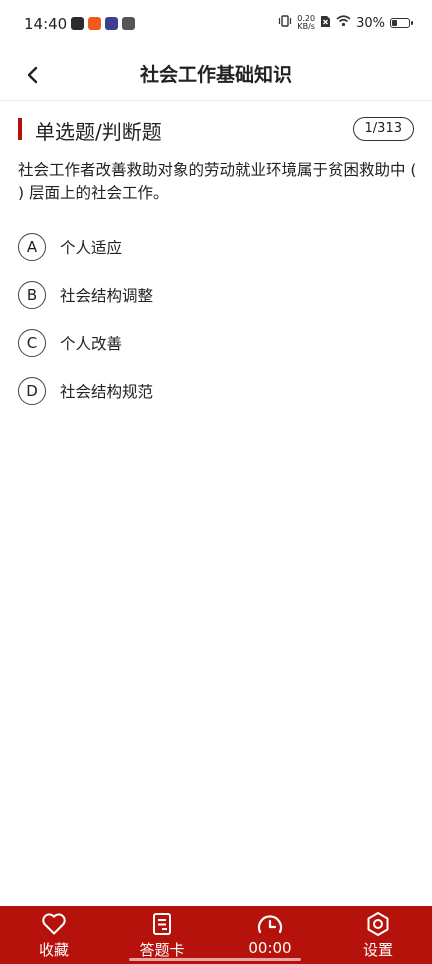 This screenshot has height=964, width=432. What do you see at coordinates (162, 924) in the screenshot?
I see `answer-sheet-icon` at bounding box center [162, 924].